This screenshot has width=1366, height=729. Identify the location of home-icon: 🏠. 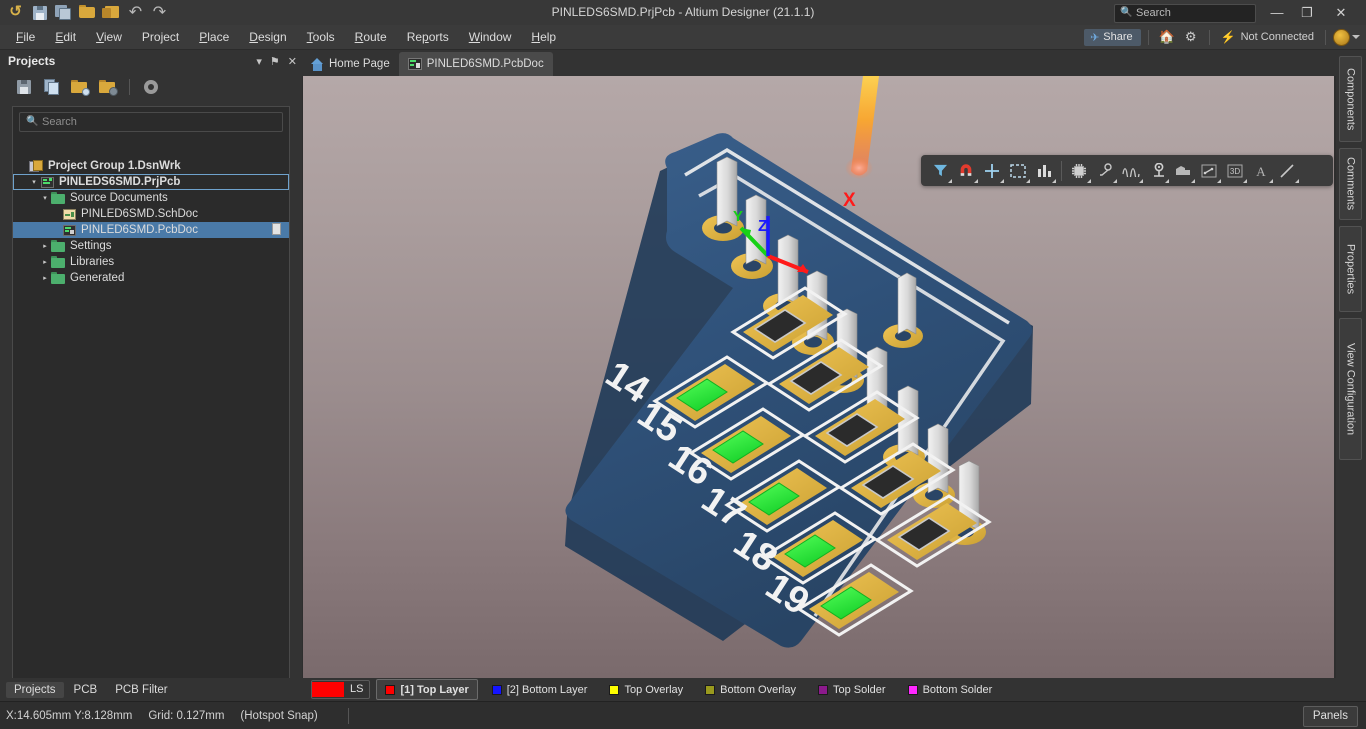
(1167, 37).